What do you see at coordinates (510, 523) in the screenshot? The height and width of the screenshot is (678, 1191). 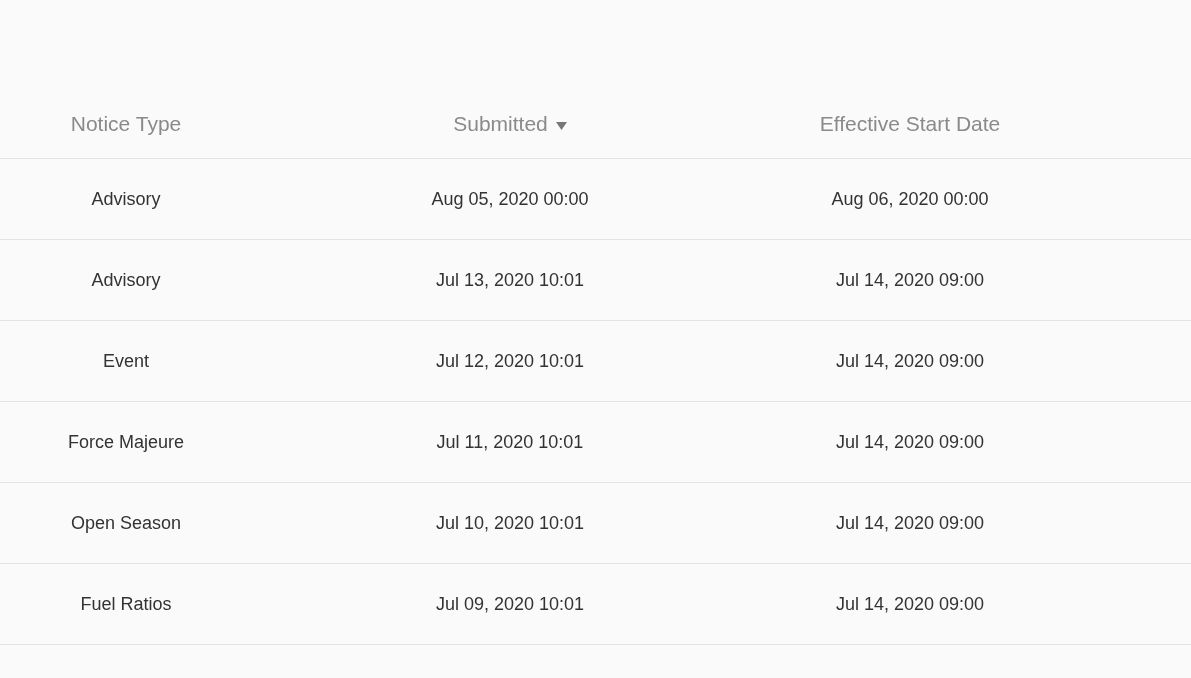 I see `table-cell: Jul 10, 2020 10:01` at bounding box center [510, 523].